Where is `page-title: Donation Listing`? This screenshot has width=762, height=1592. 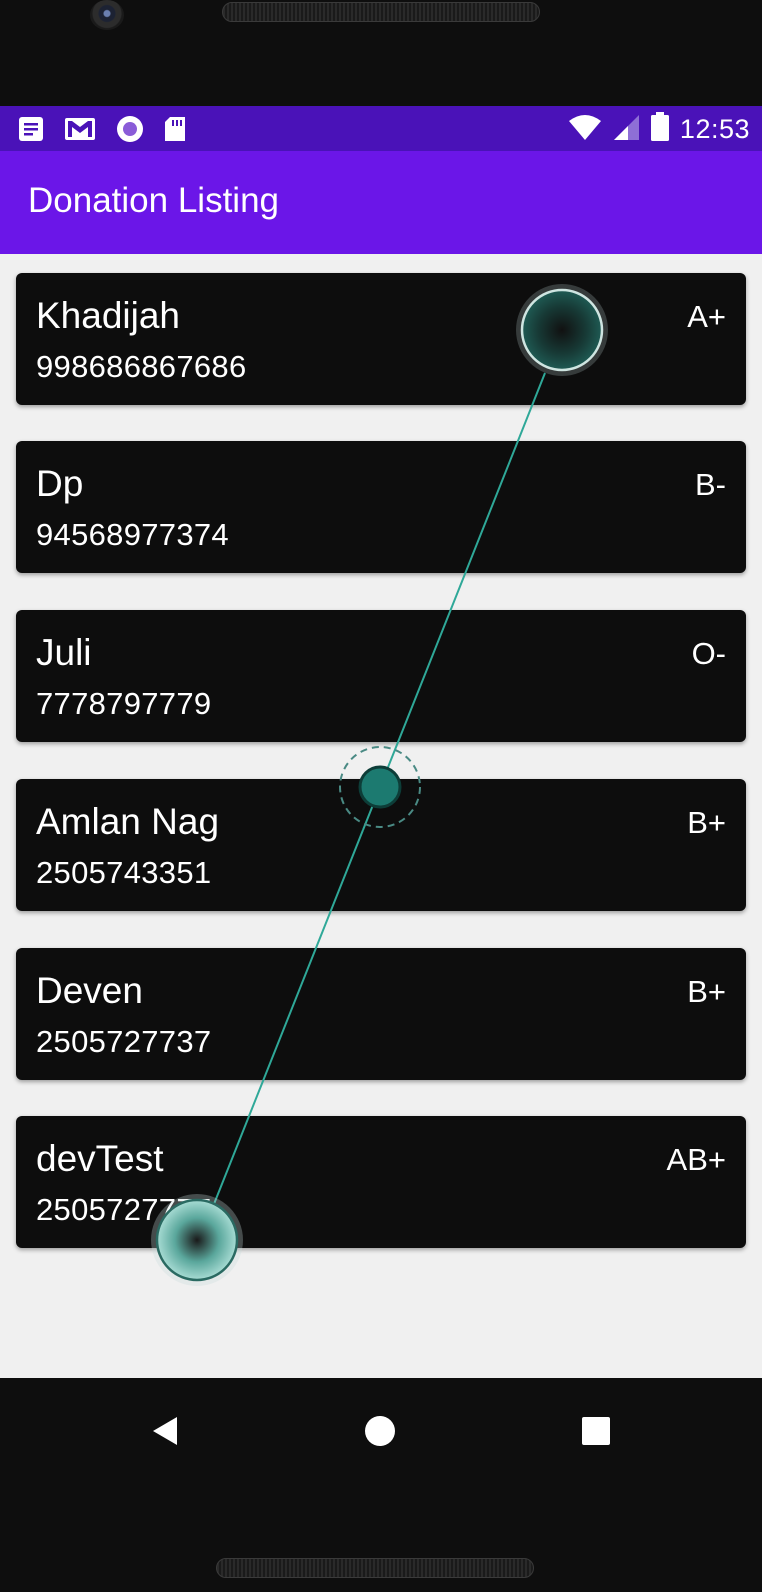 page-title: Donation Listing is located at coordinates (153, 200).